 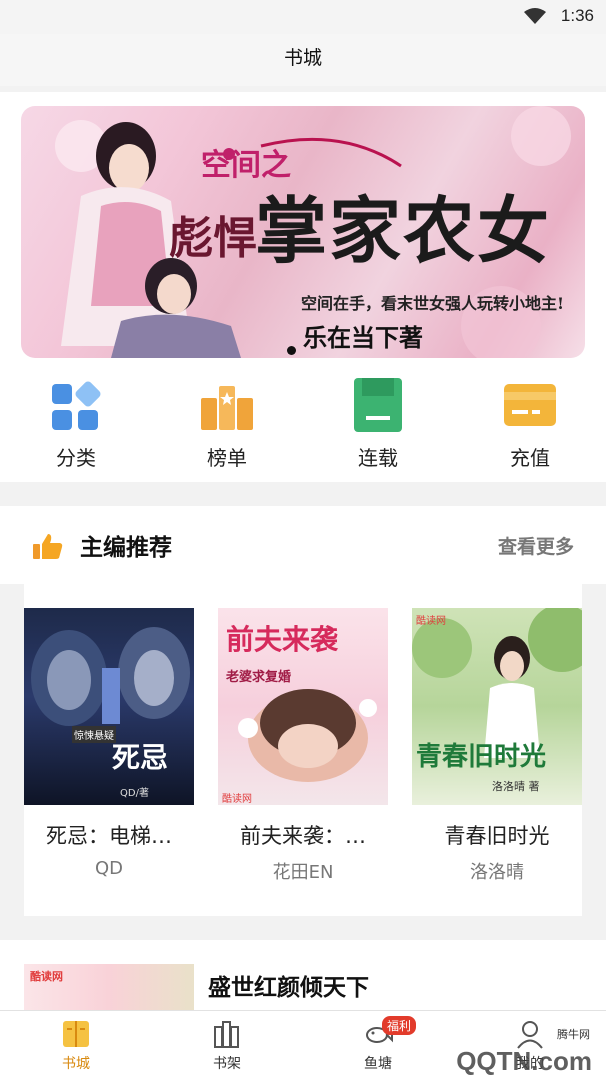 What do you see at coordinates (76, 458) in the screenshot?
I see `category-label: 分类` at bounding box center [76, 458].